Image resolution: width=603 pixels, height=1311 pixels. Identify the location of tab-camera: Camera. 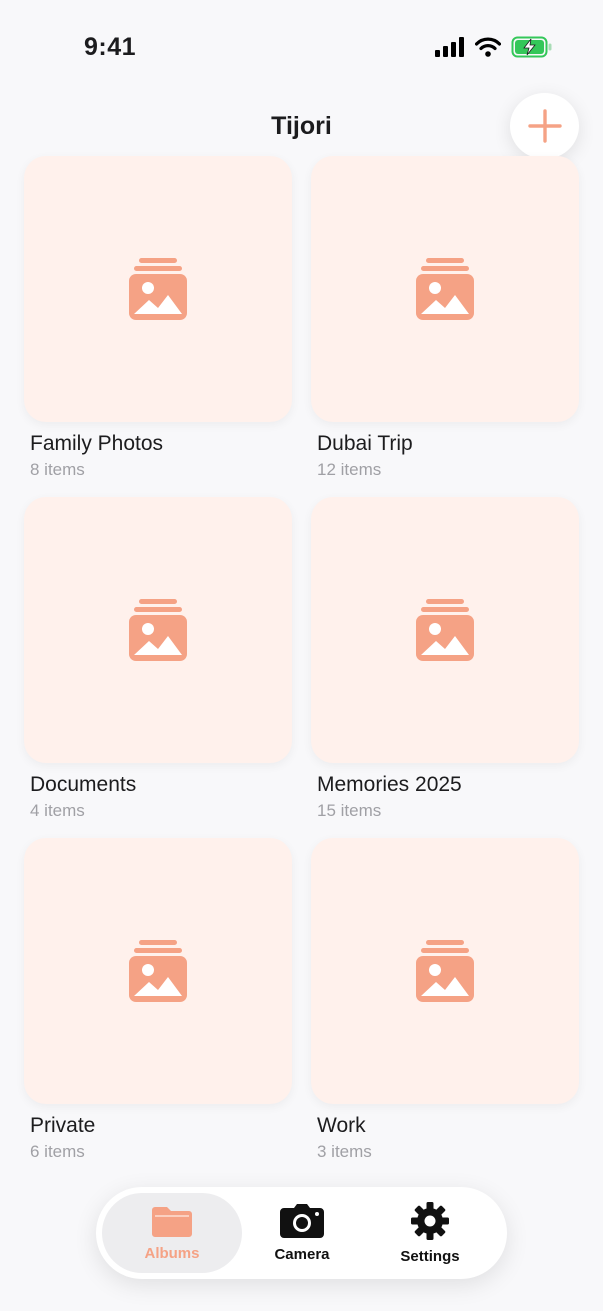
(302, 1233).